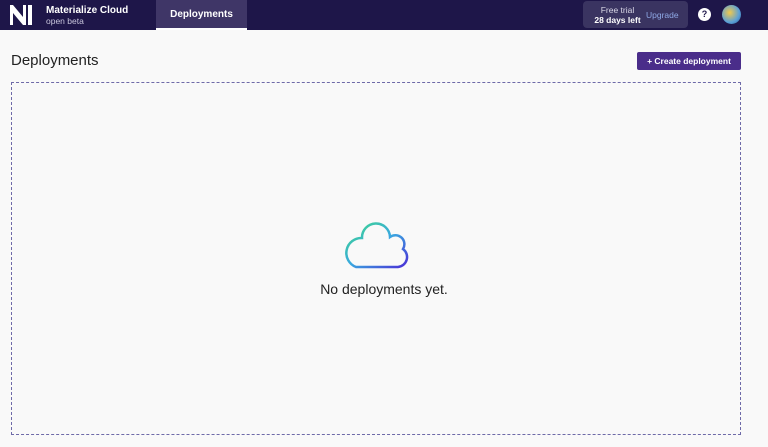 This screenshot has width=768, height=447. Describe the element at coordinates (201, 15) in the screenshot. I see `tab-deployments: Deployments` at that location.